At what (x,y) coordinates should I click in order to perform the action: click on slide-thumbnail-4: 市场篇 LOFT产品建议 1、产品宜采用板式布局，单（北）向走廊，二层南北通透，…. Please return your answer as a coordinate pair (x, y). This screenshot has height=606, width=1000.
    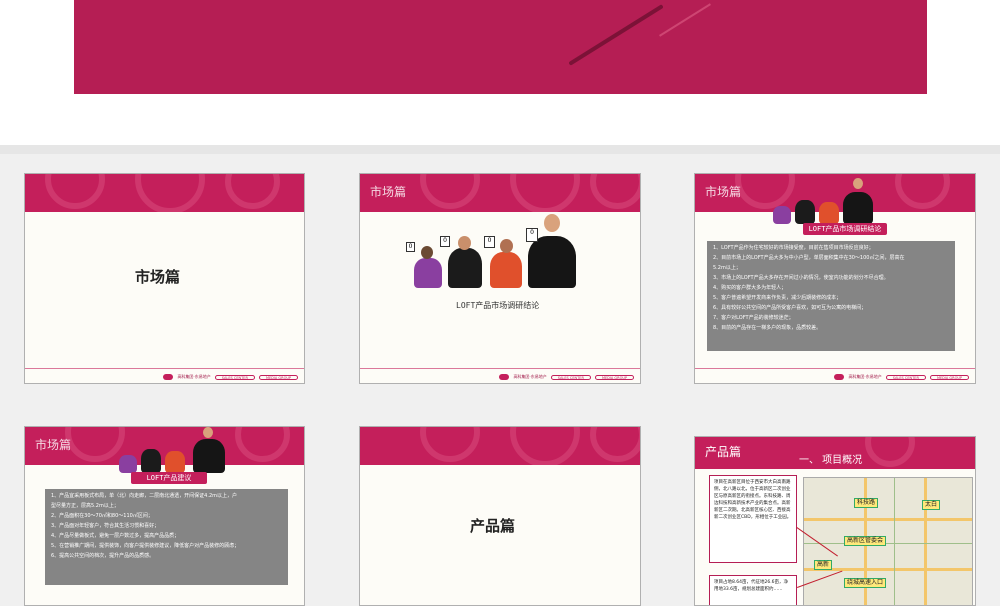
    Looking at the image, I should click on (164, 516).